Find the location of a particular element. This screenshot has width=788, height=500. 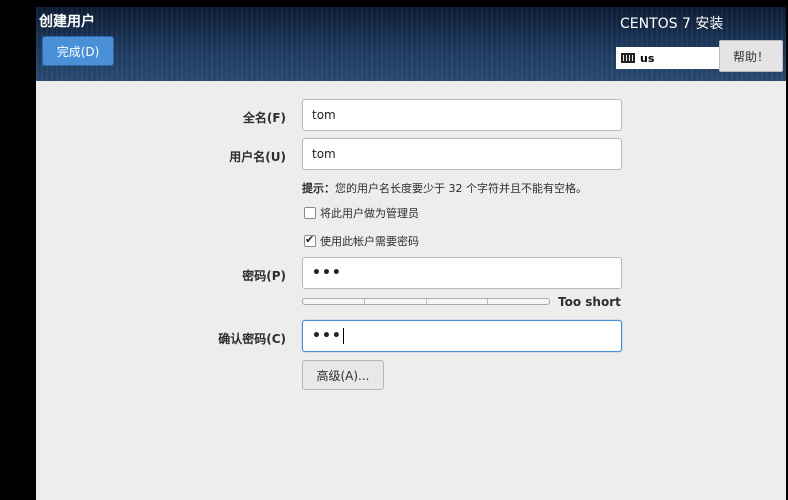

require-password-checkbox: 使用此帐户需要密码 is located at coordinates (361, 241).